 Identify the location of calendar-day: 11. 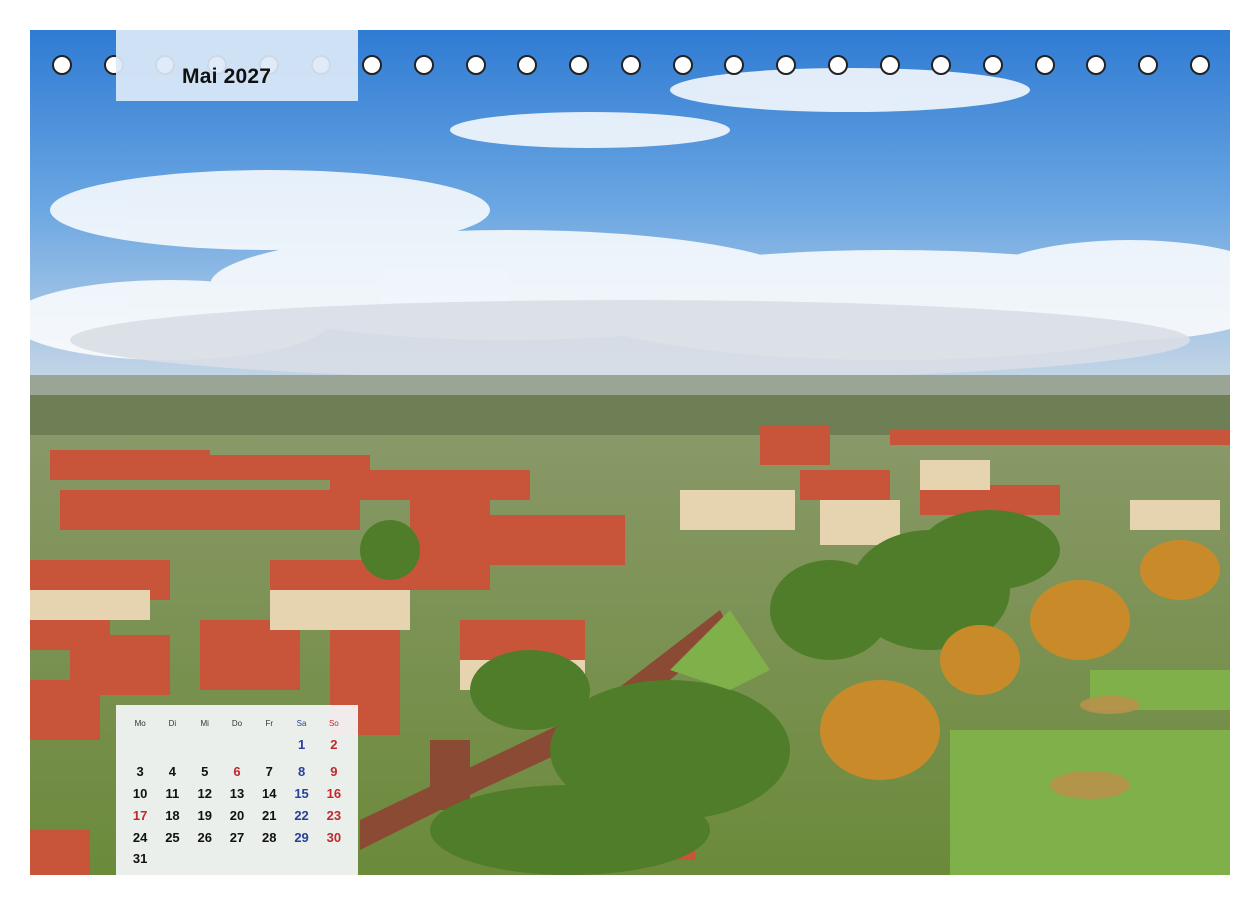
(172, 793).